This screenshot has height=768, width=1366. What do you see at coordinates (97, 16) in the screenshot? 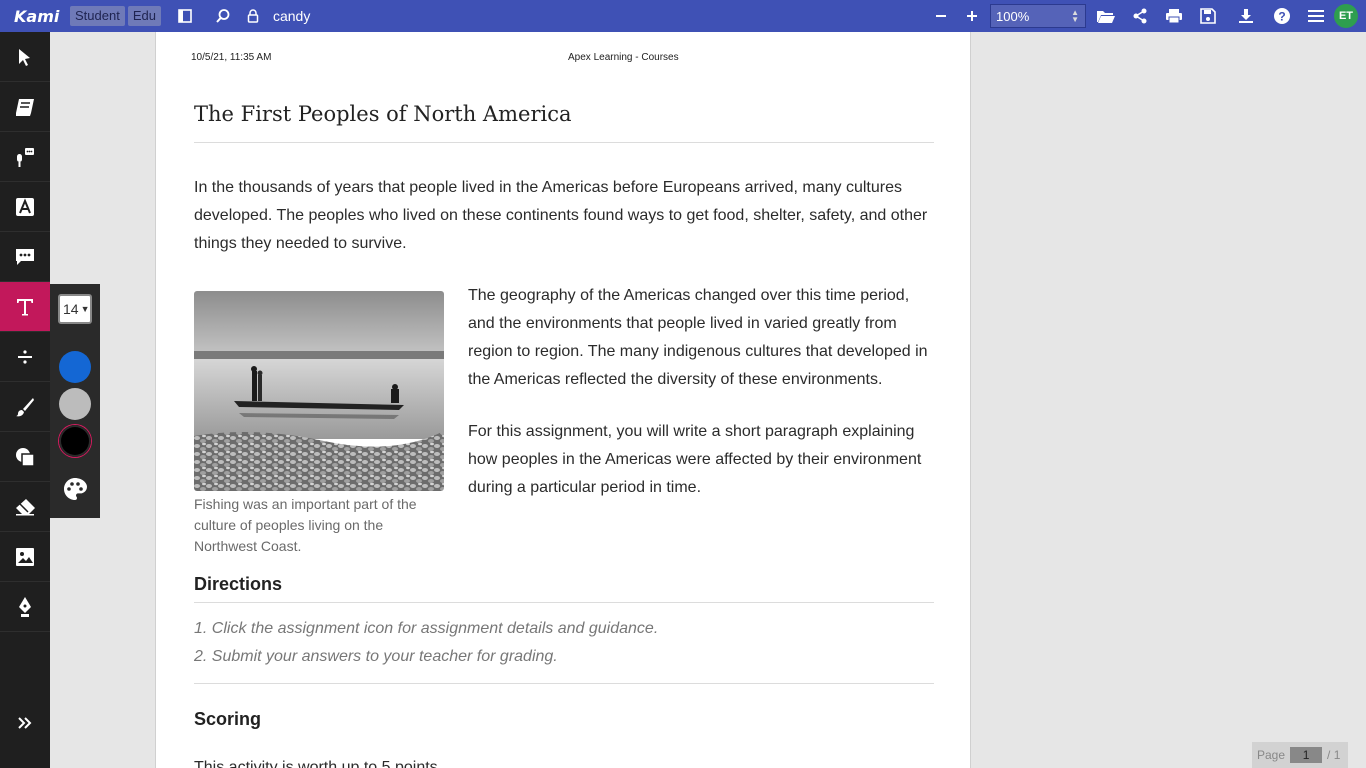
I see `student-badge: Student` at bounding box center [97, 16].